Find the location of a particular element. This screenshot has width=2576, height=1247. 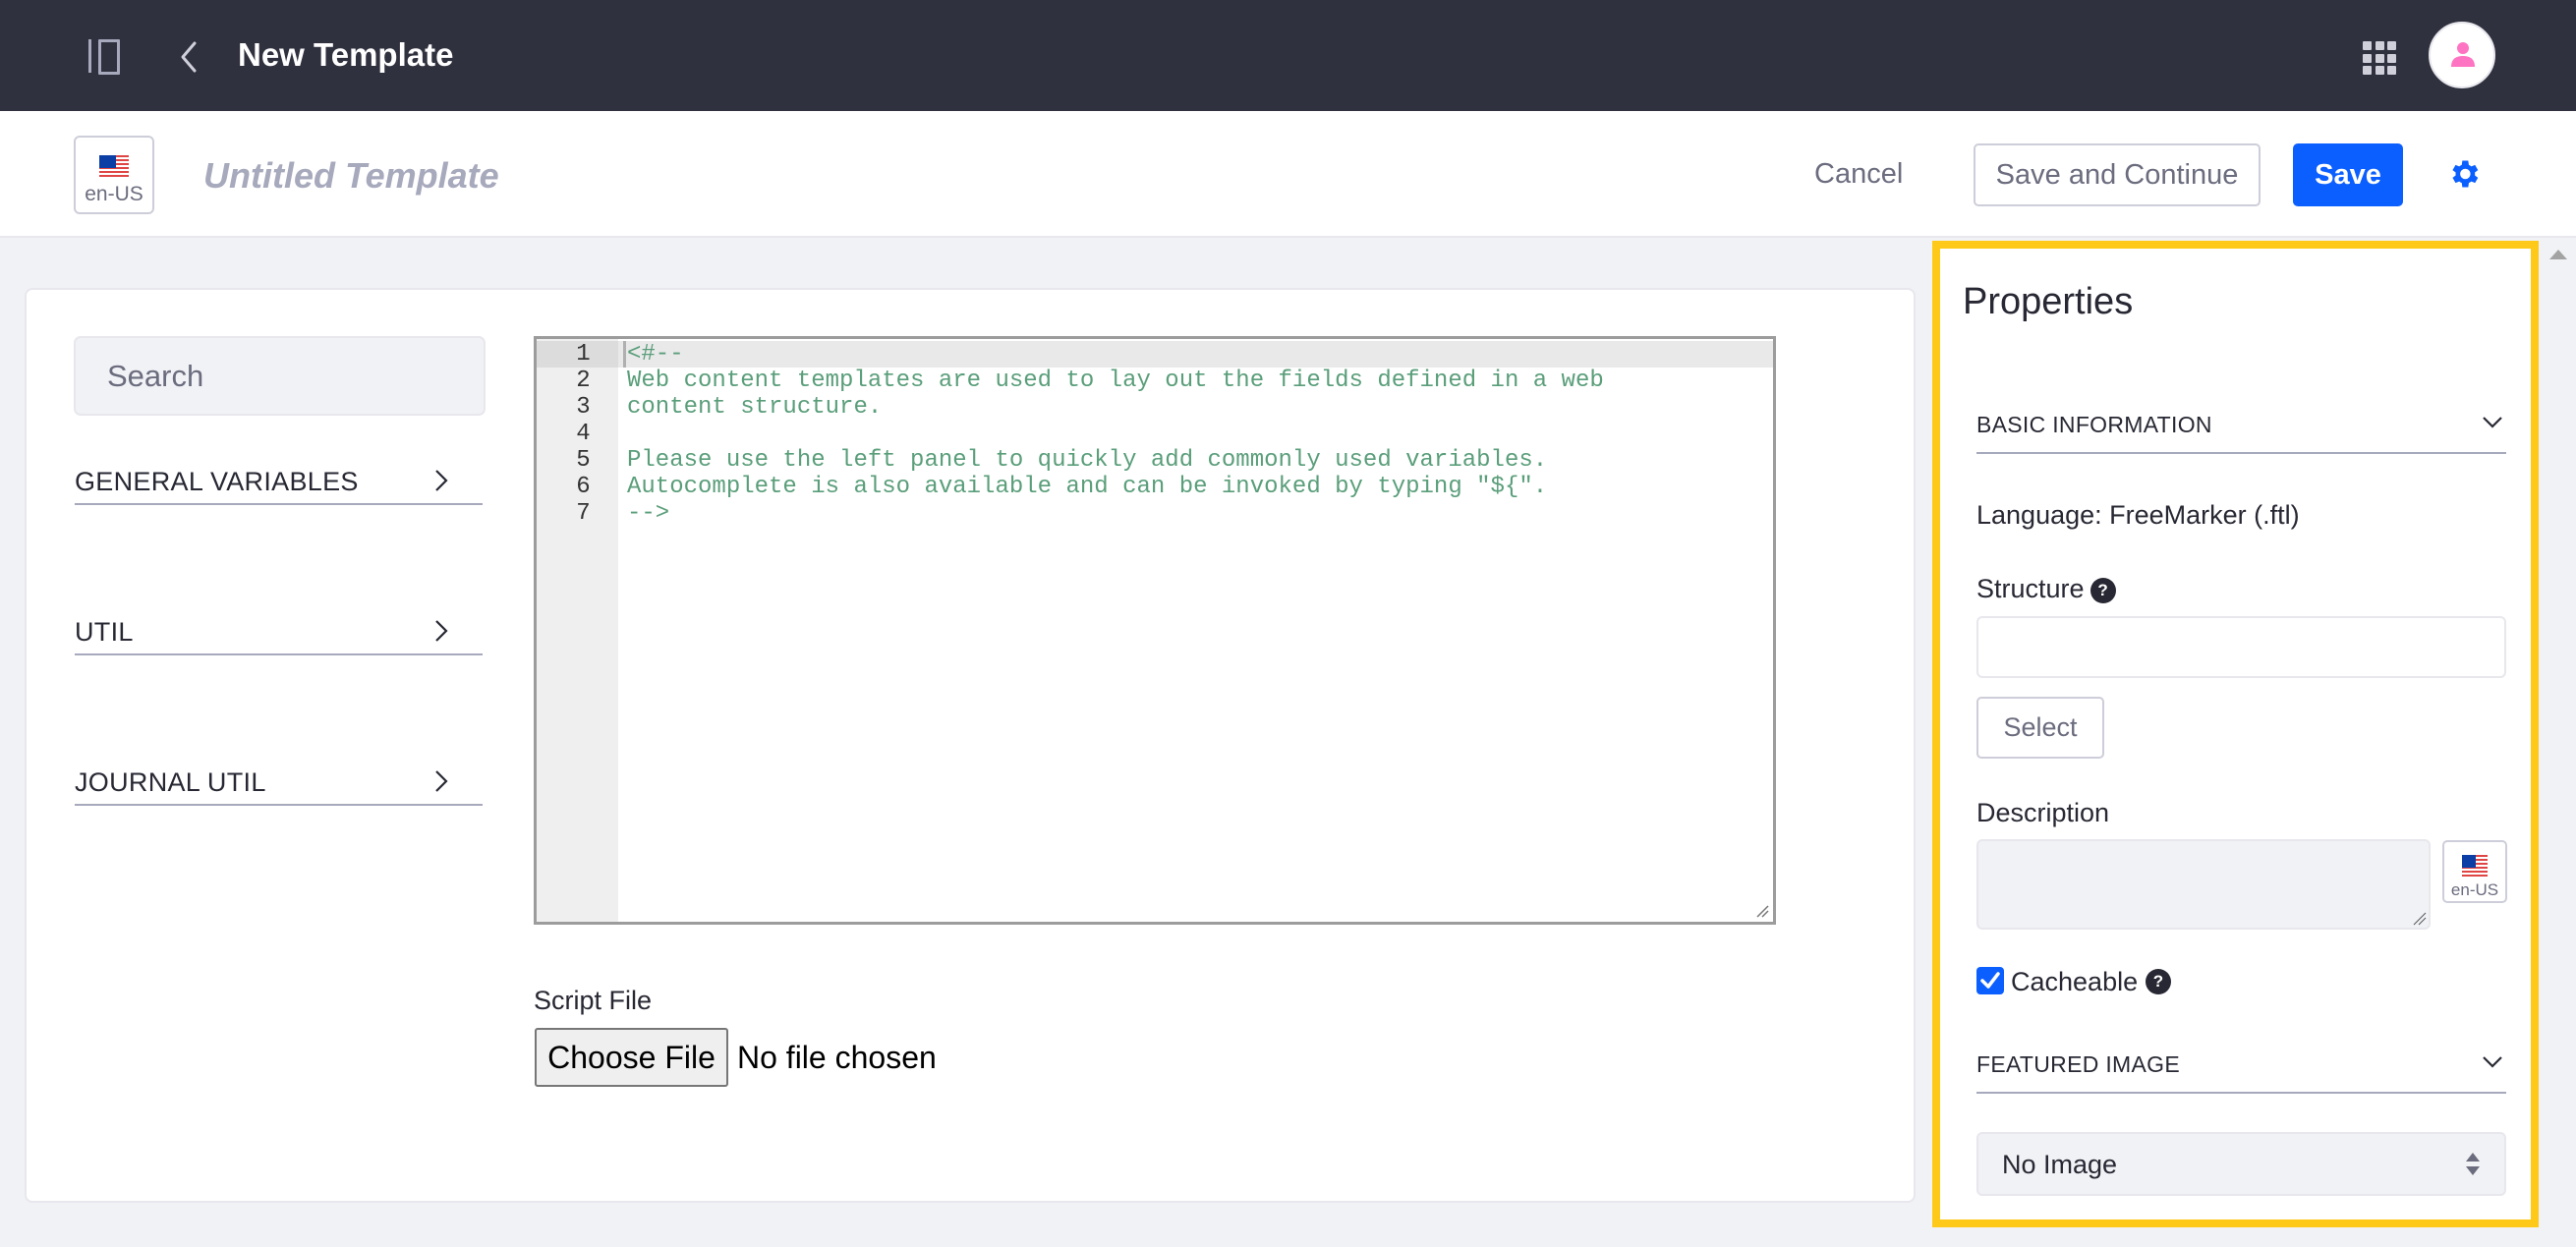

variable-group-general-variables: GENERAL VARIABLES is located at coordinates (279, 483).